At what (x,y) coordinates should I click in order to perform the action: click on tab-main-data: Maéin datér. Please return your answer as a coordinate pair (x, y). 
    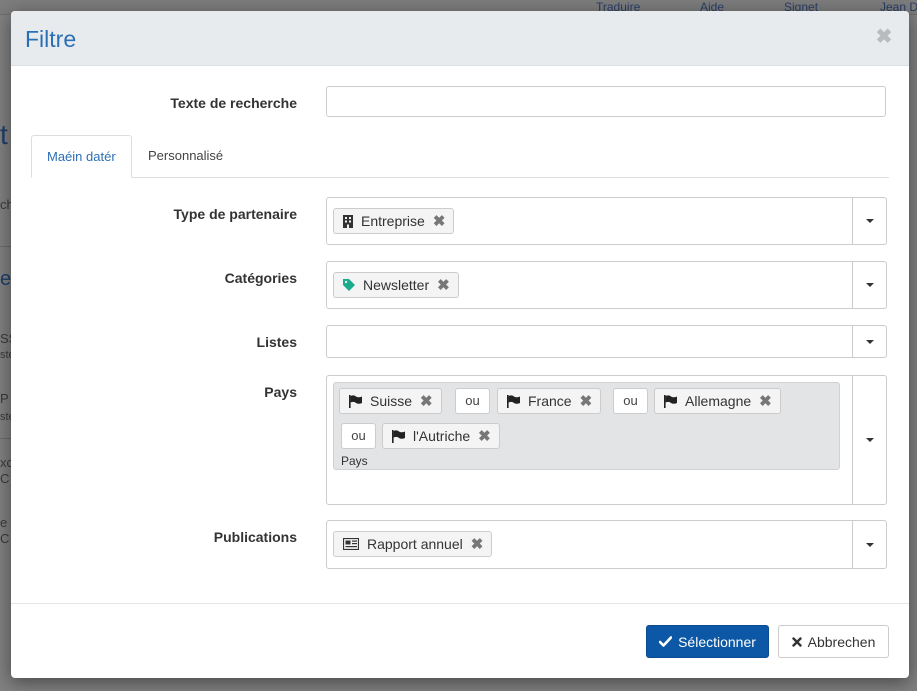
    Looking at the image, I should click on (81, 156).